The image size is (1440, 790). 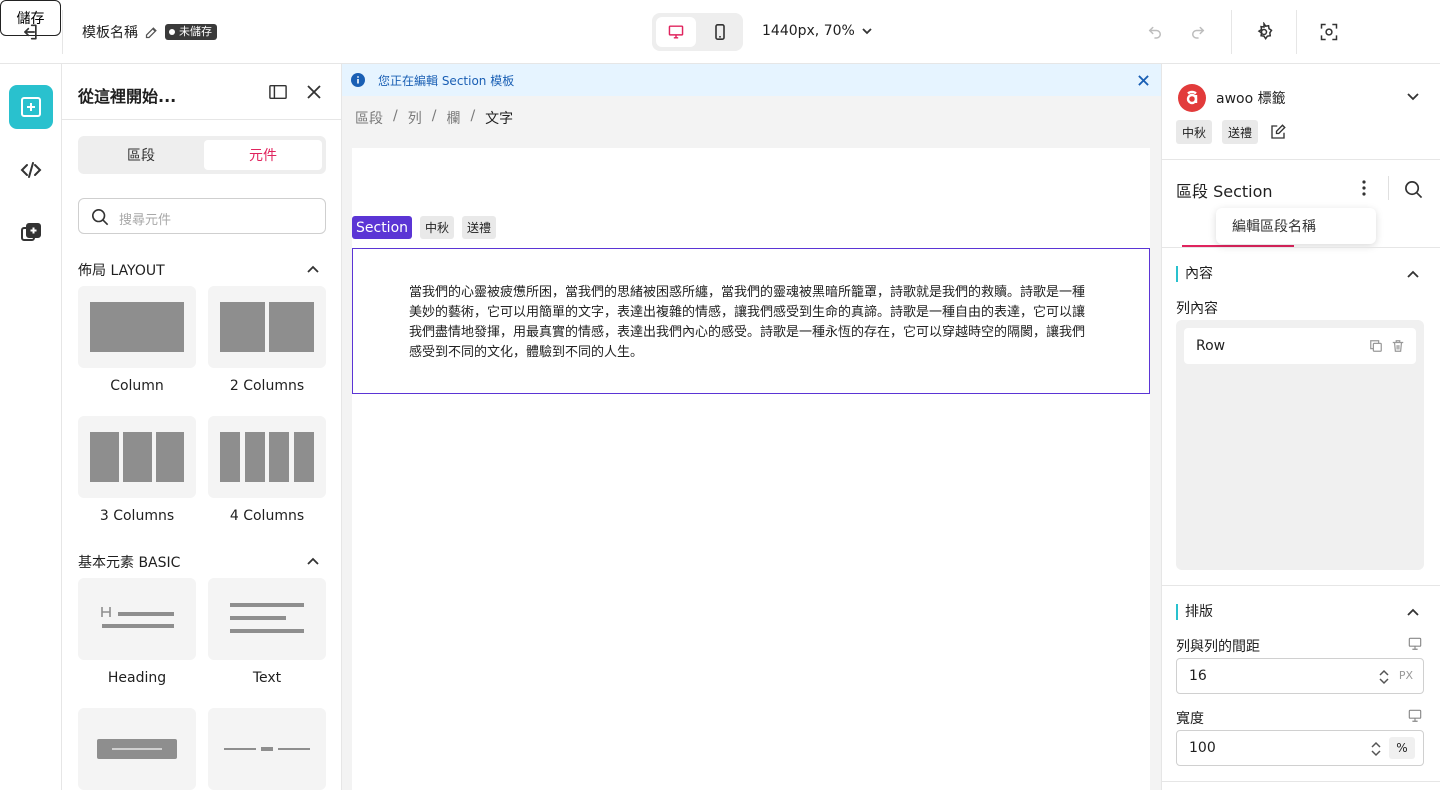 I want to click on list-item: Row, so click(x=1300, y=346).